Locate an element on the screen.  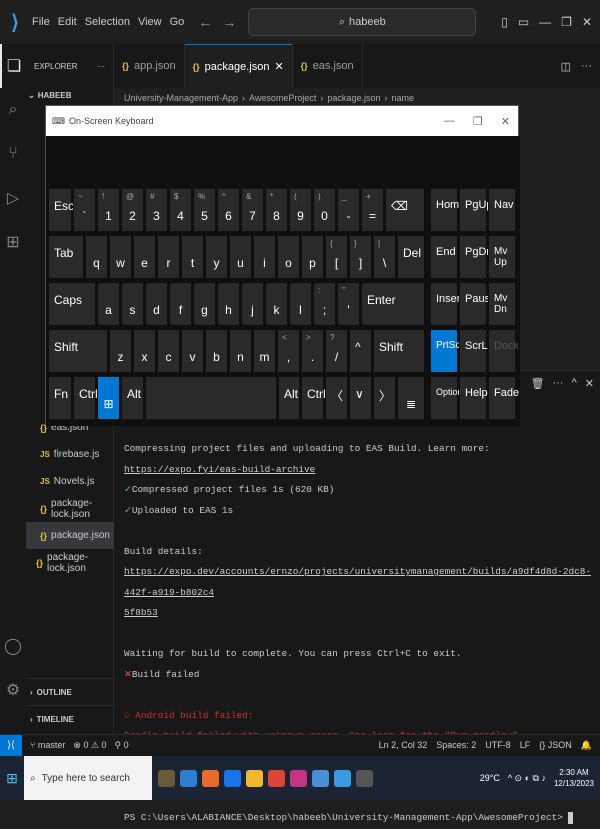
key-e: e is located at coordinates (144, 257).